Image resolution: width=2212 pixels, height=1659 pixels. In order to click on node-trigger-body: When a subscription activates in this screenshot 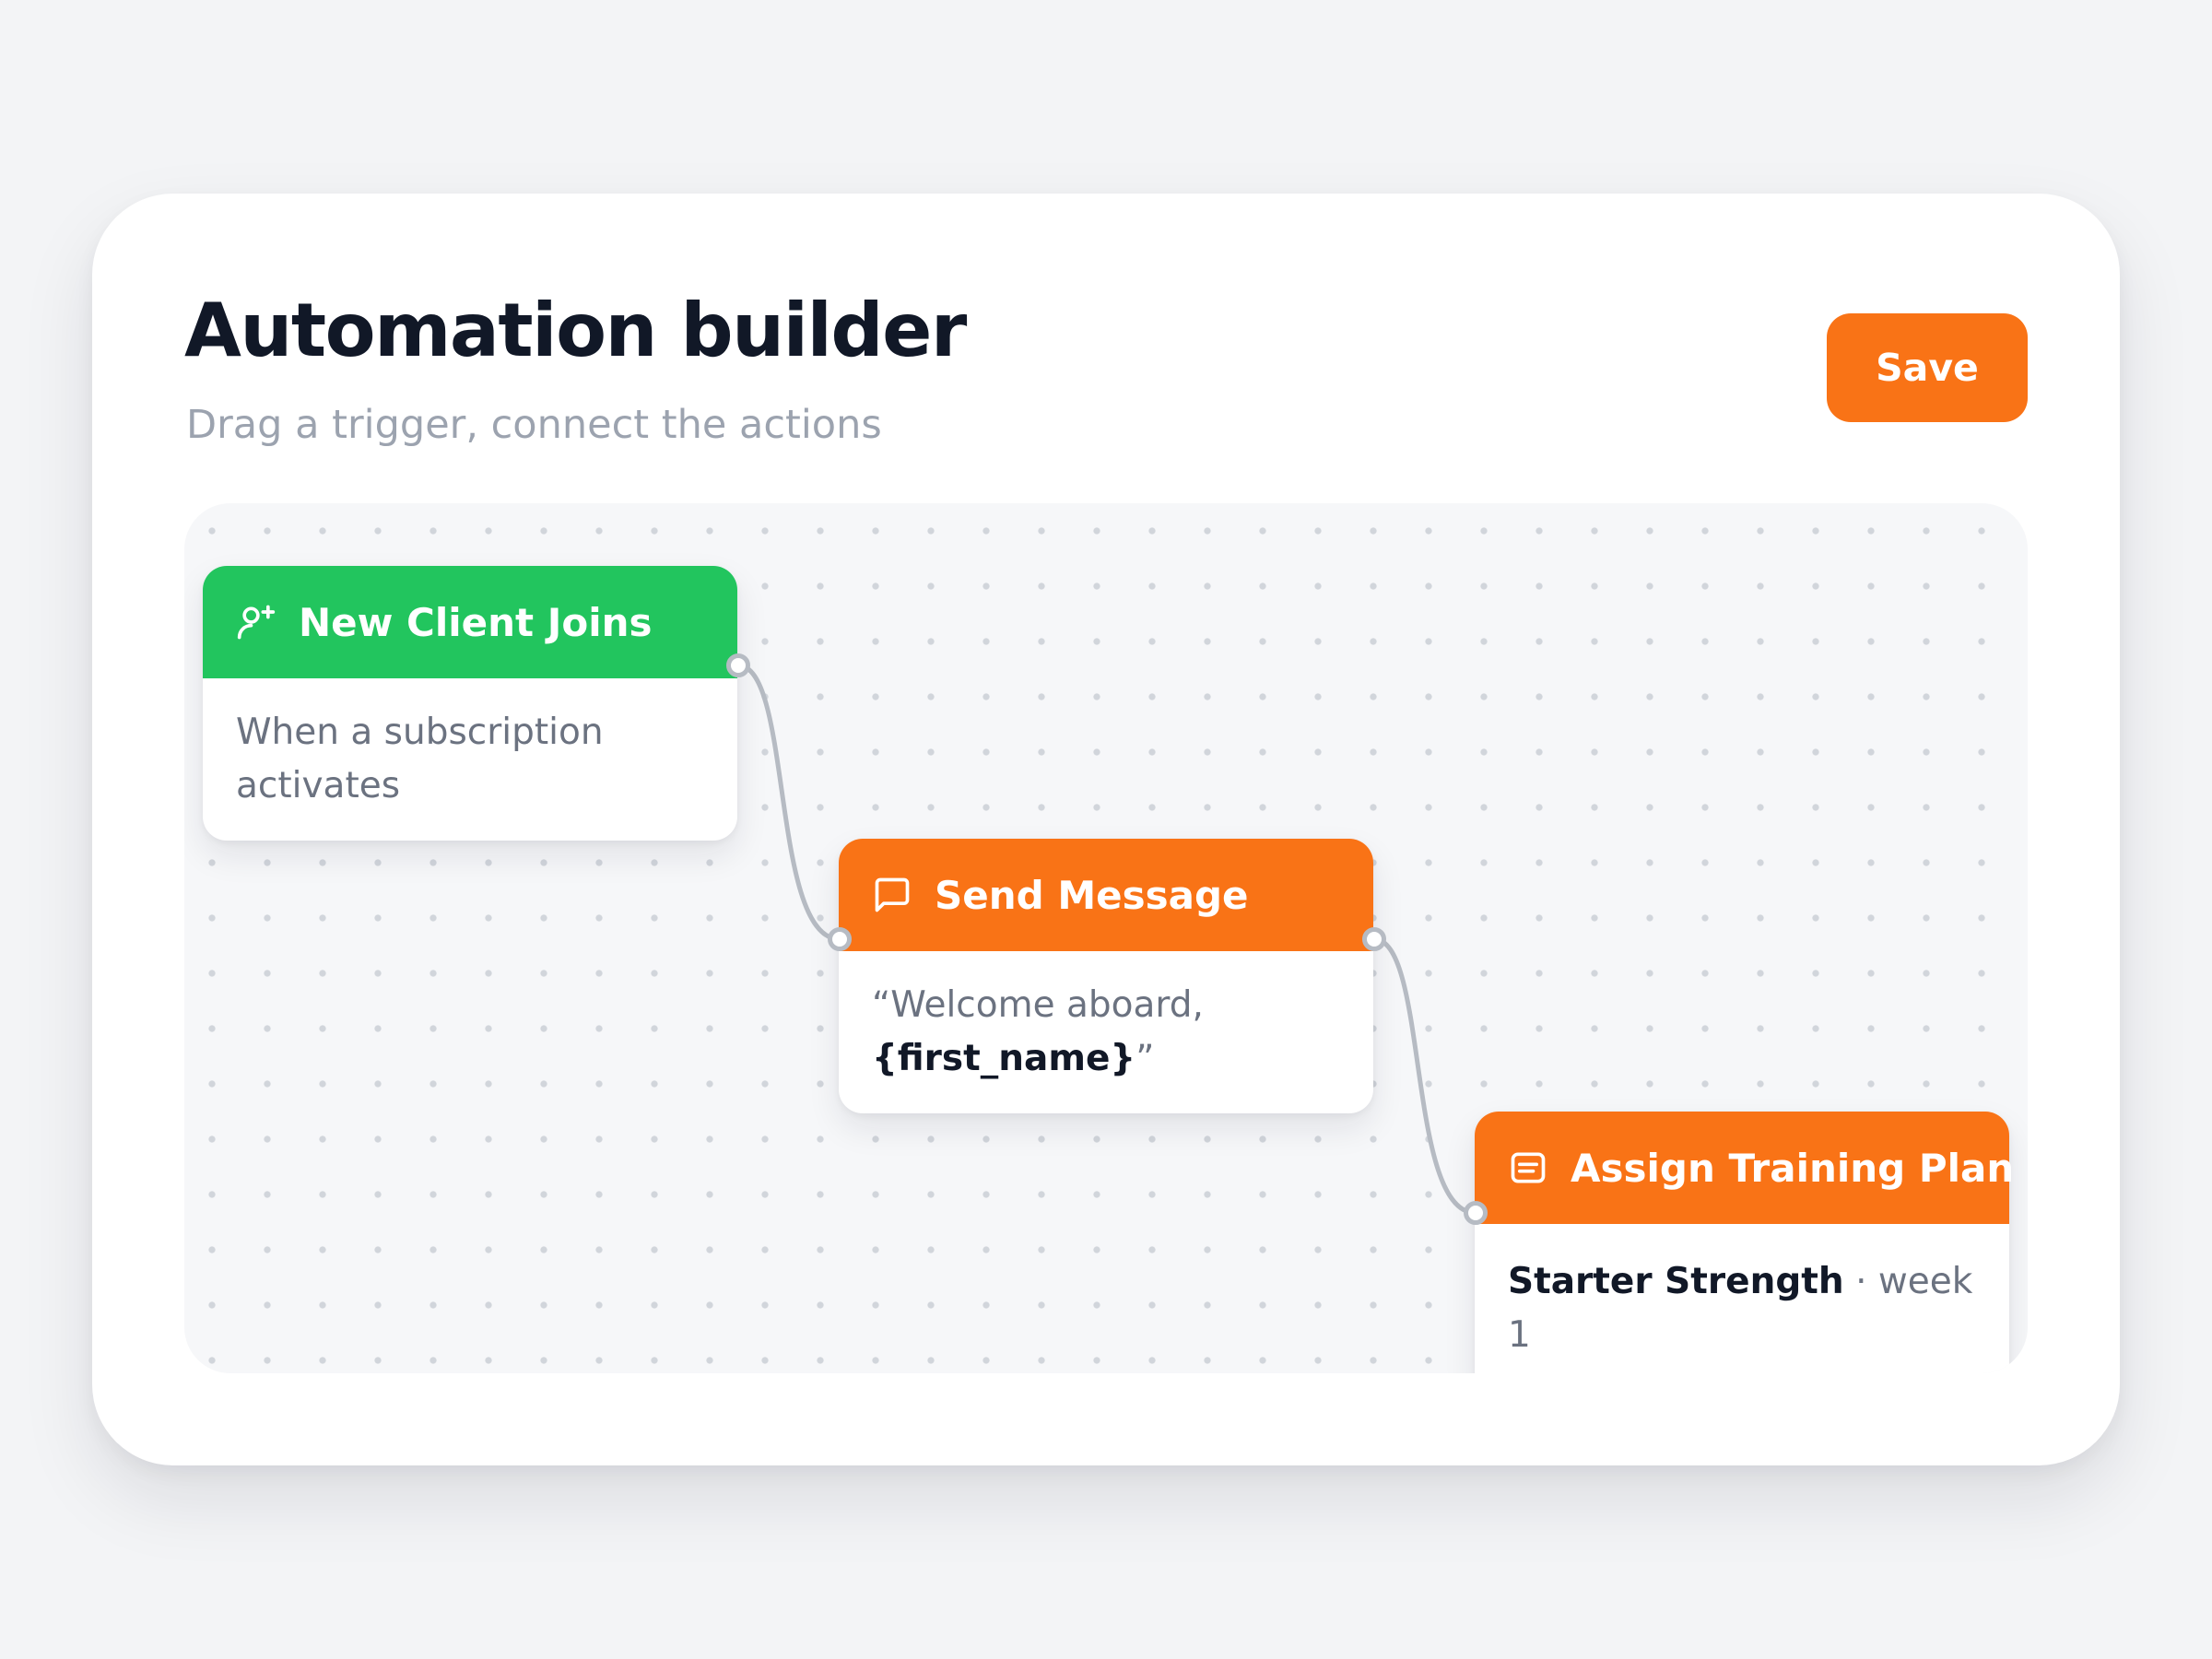, I will do `click(470, 759)`.